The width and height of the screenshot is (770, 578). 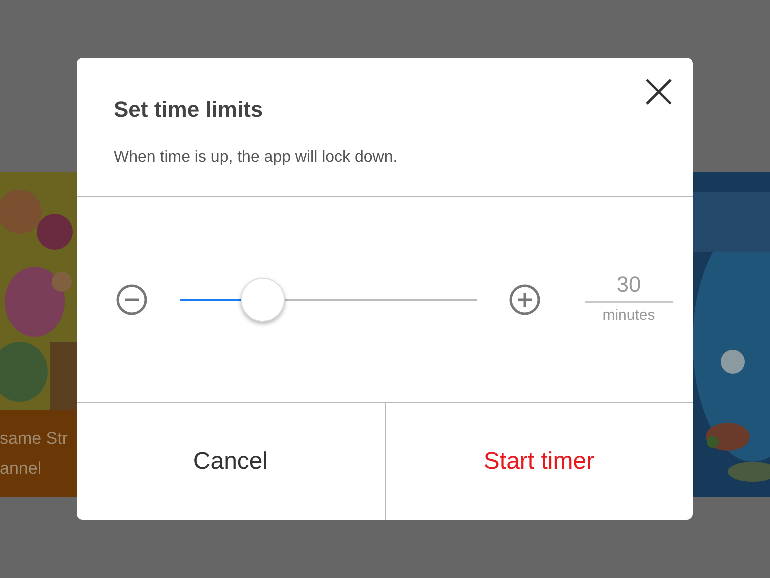 I want to click on dialog-message: When time is up, the app will lock down., so click(x=256, y=158).